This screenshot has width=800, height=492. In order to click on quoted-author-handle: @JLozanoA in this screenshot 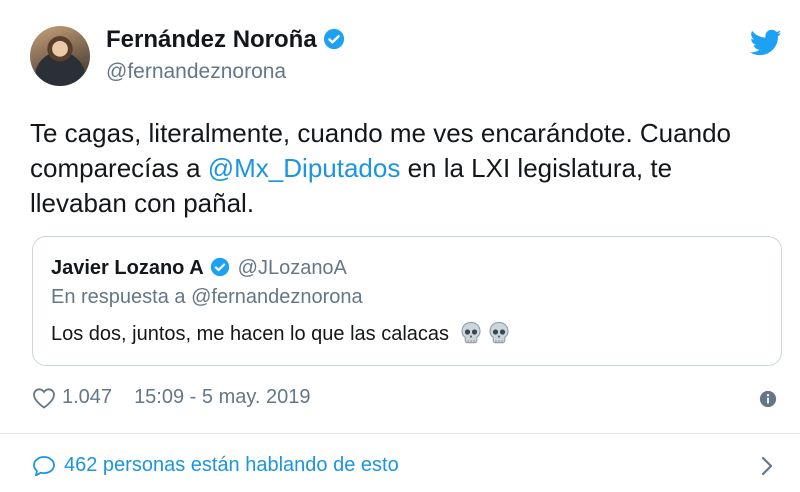, I will do `click(292, 268)`.